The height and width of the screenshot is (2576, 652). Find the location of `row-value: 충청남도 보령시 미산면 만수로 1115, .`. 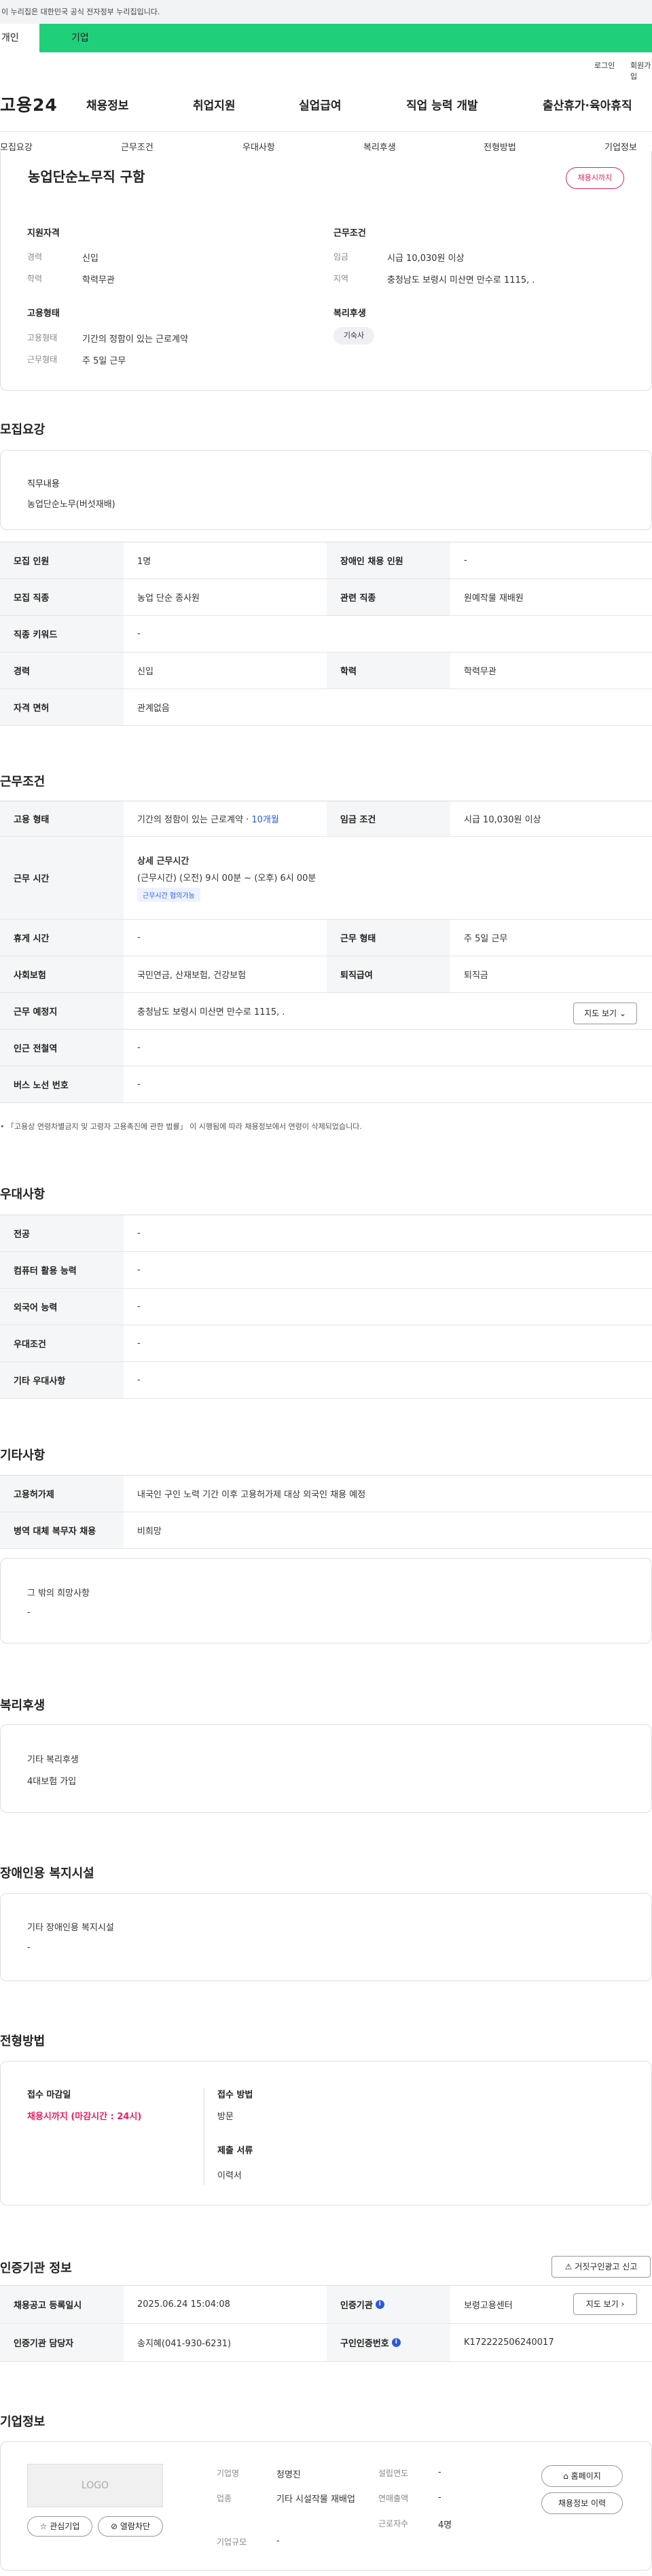

row-value: 충청남도 보령시 미산면 만수로 1115, . is located at coordinates (211, 1012).